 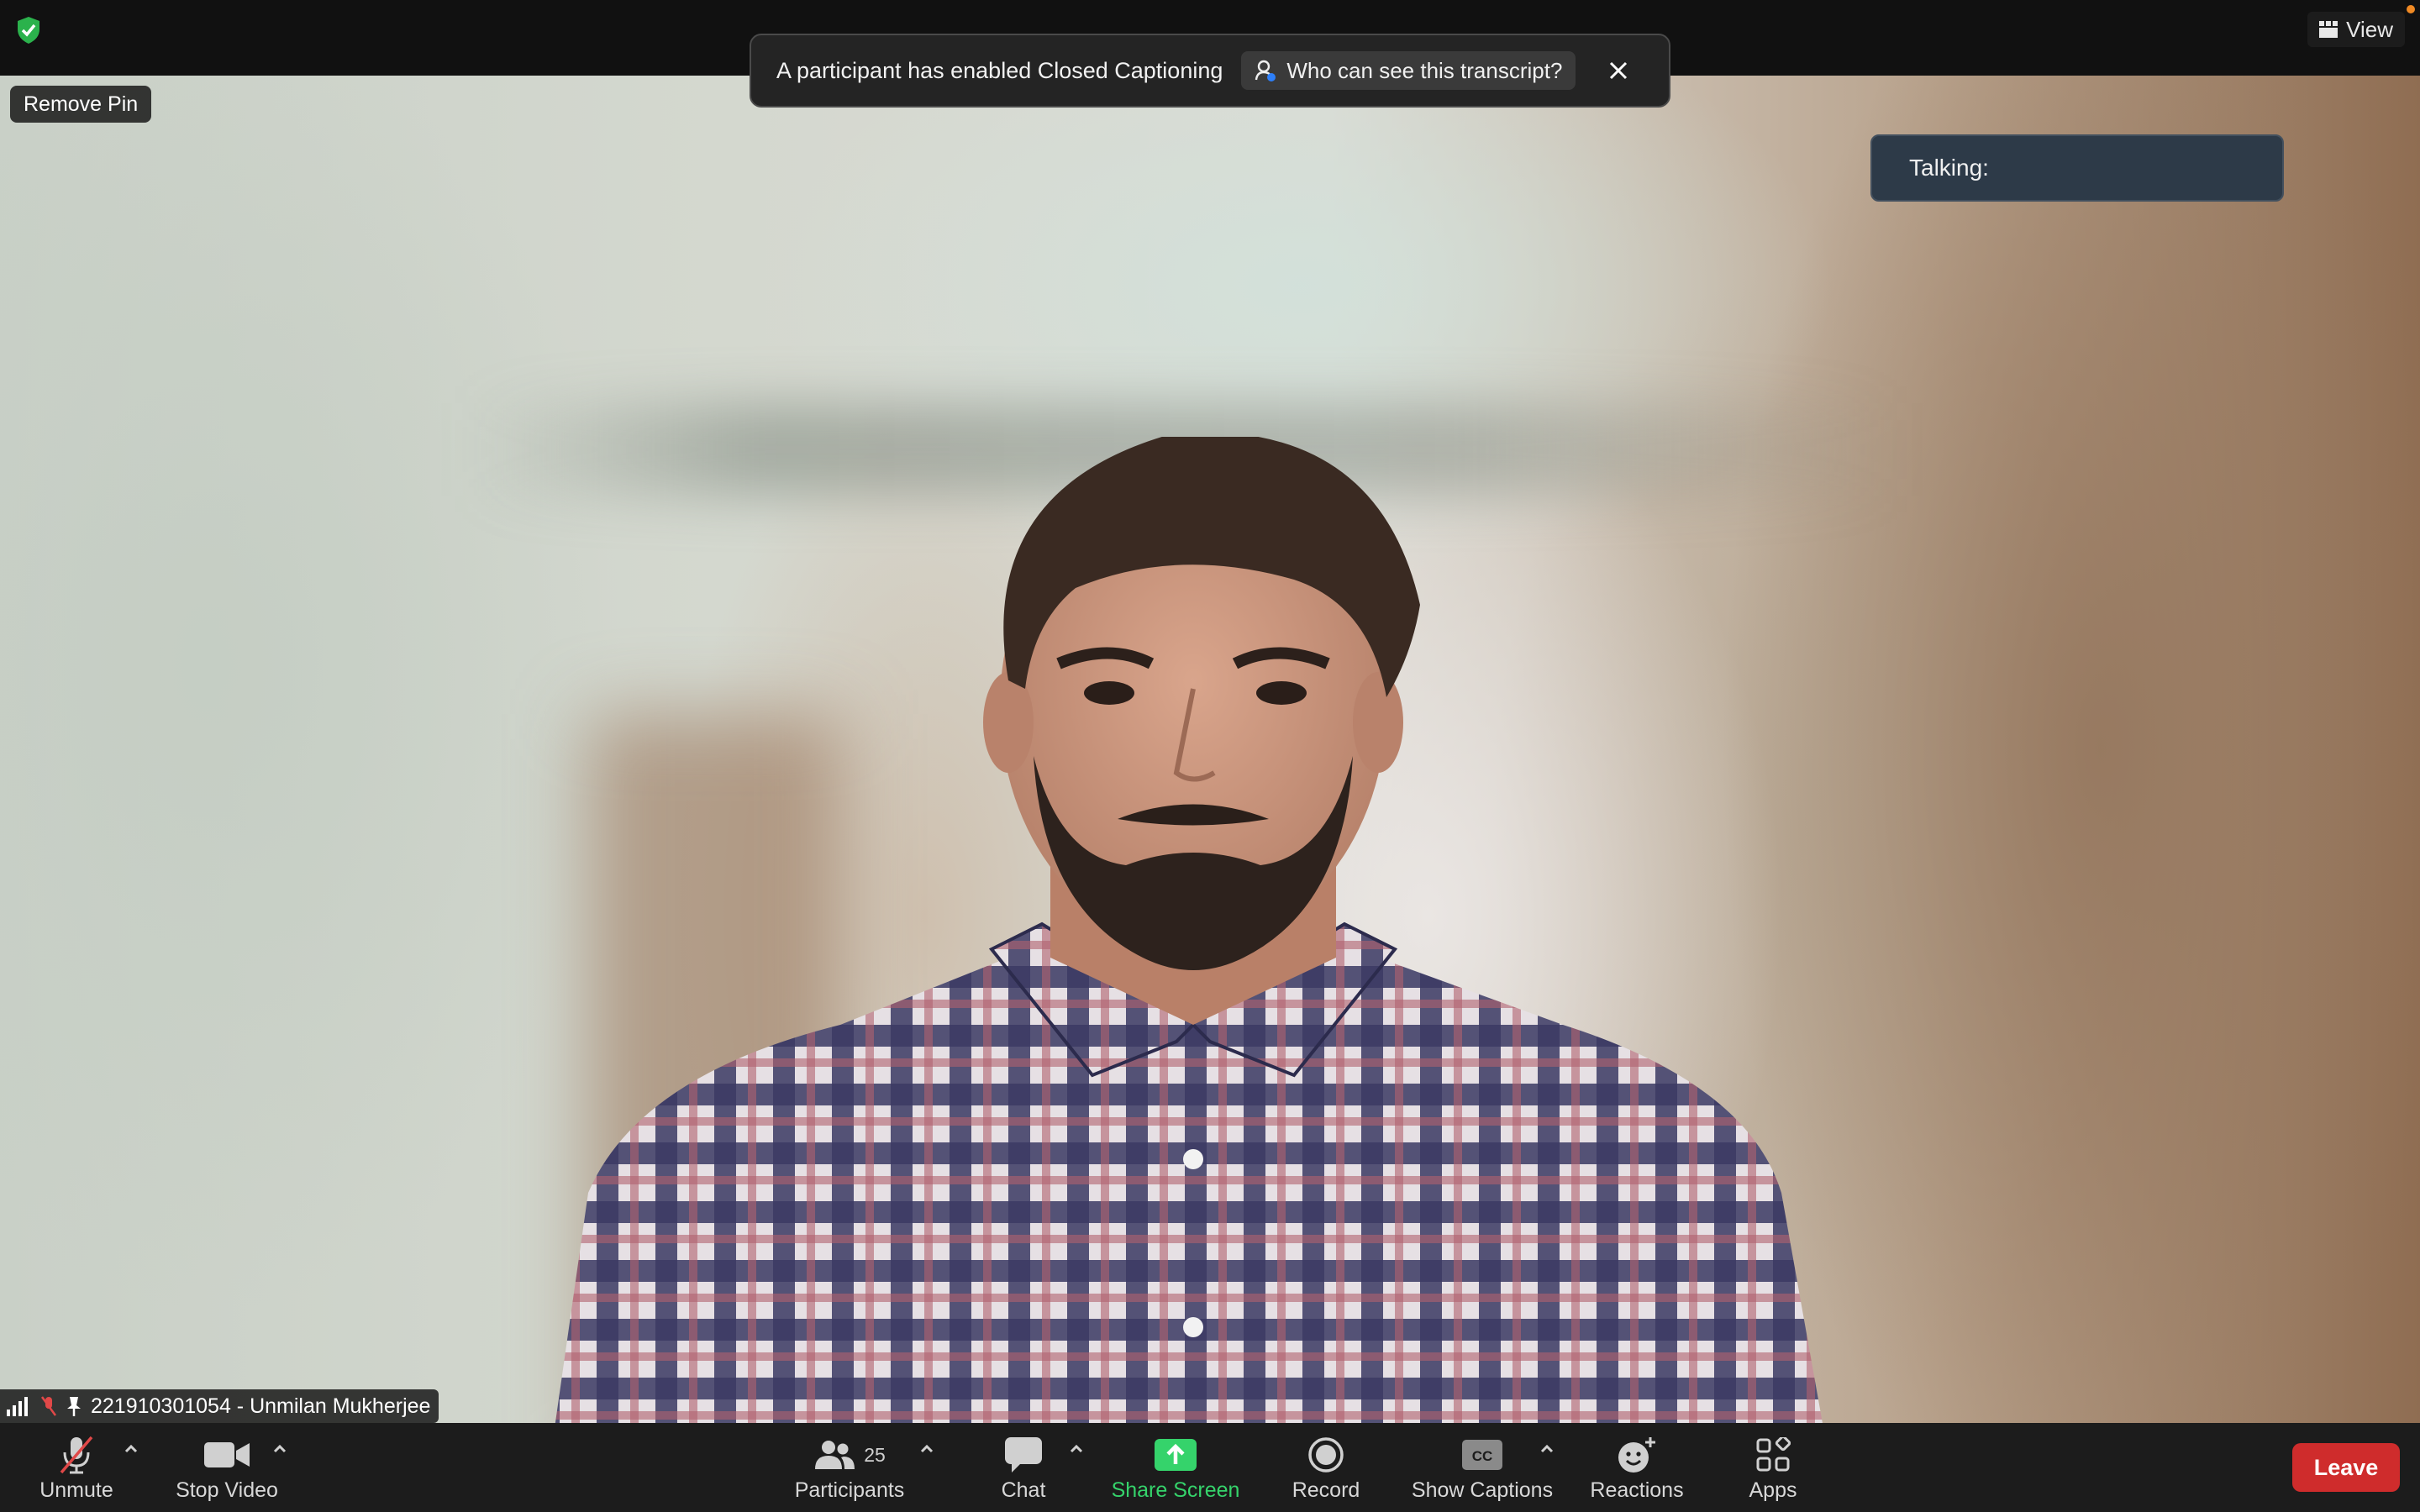 I want to click on reactions-button: Reactions, so click(x=1637, y=1471).